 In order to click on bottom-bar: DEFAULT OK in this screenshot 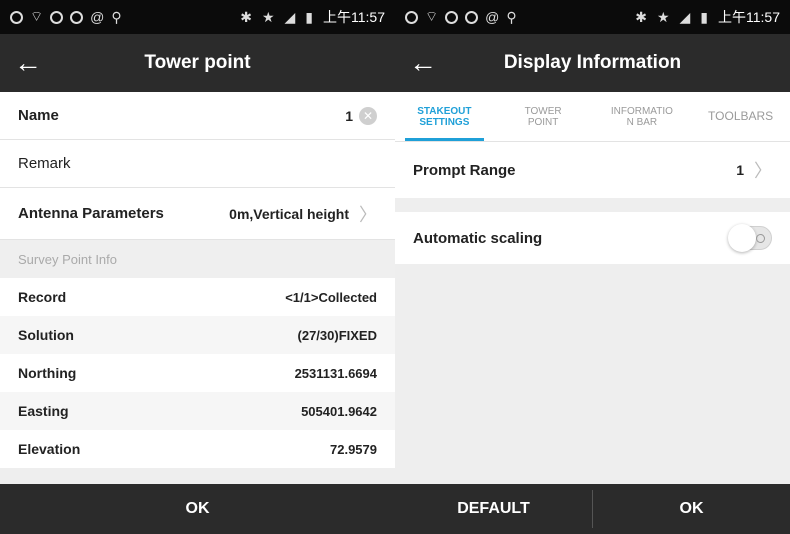, I will do `click(592, 509)`.